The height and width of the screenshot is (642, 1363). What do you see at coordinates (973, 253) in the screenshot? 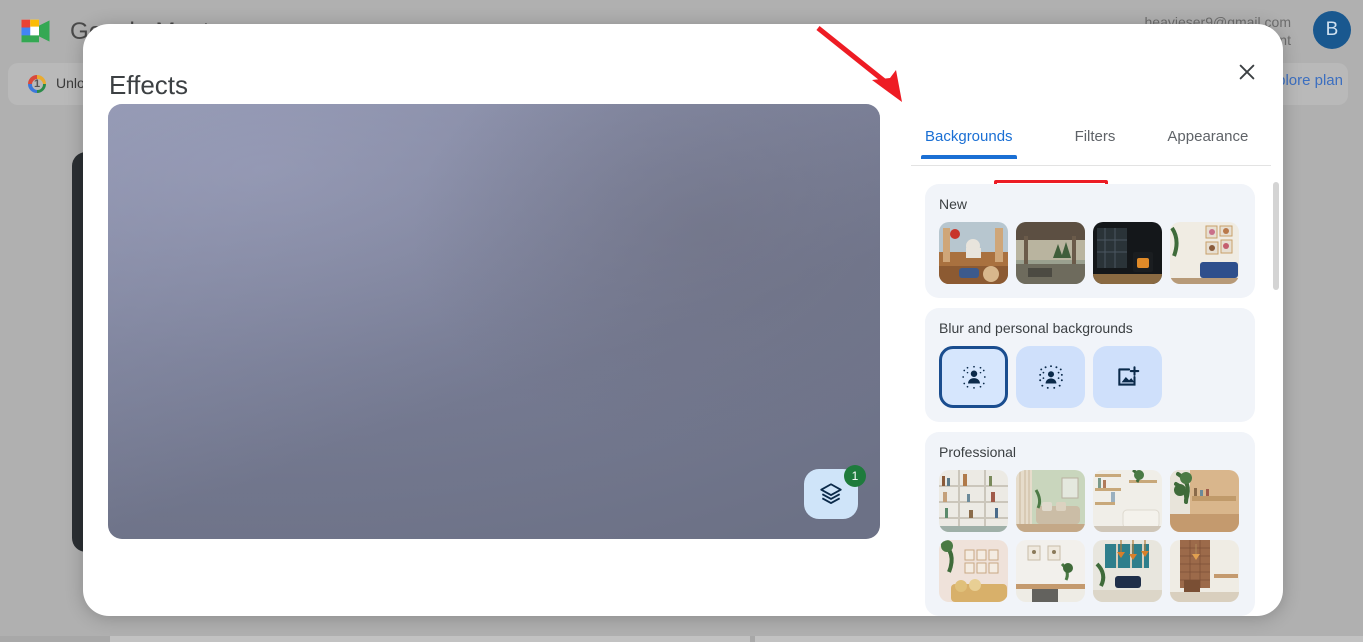
I see `taj-mahal-terrace-background` at bounding box center [973, 253].